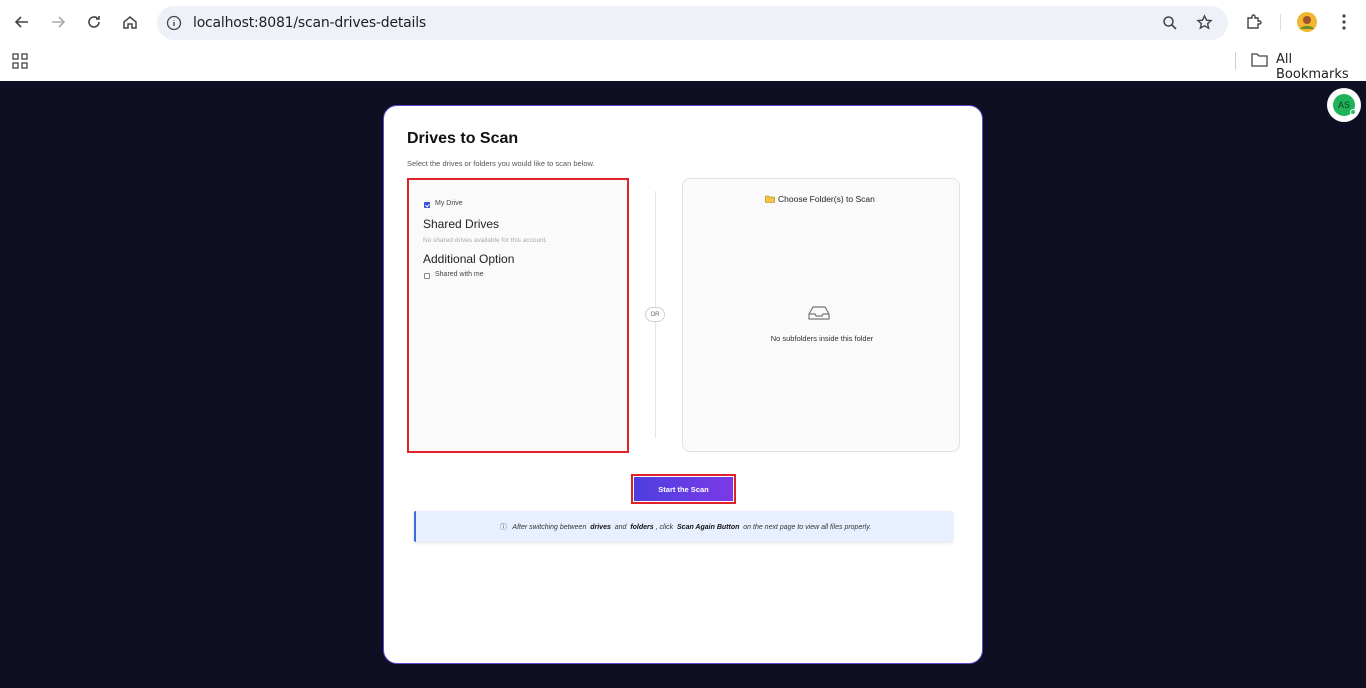 The image size is (1366, 688). I want to click on choose-folder-label: Choose Folder(s) to Scan, so click(826, 199).